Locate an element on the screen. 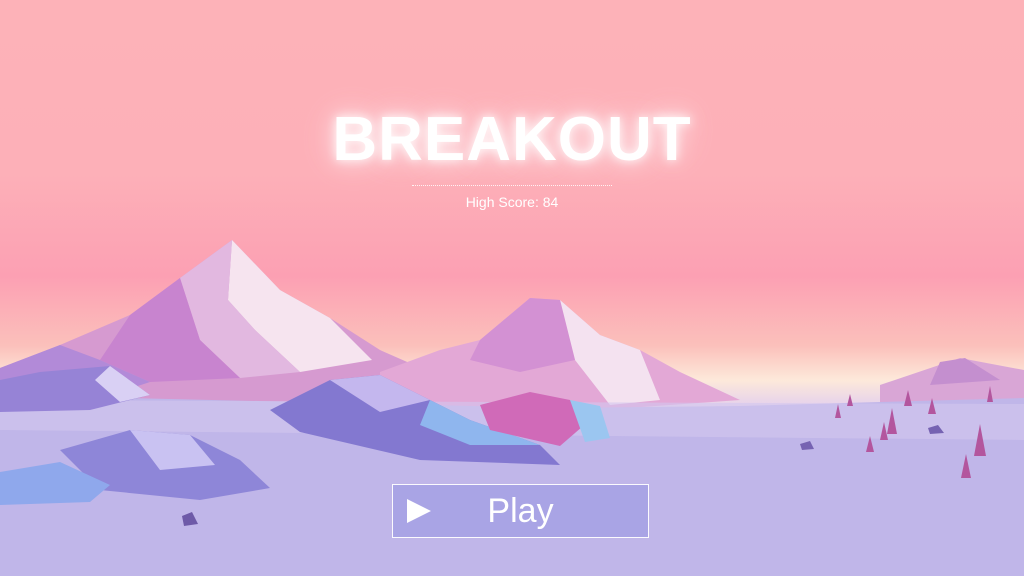  right-mountain-shadow-face is located at coordinates (522, 335).